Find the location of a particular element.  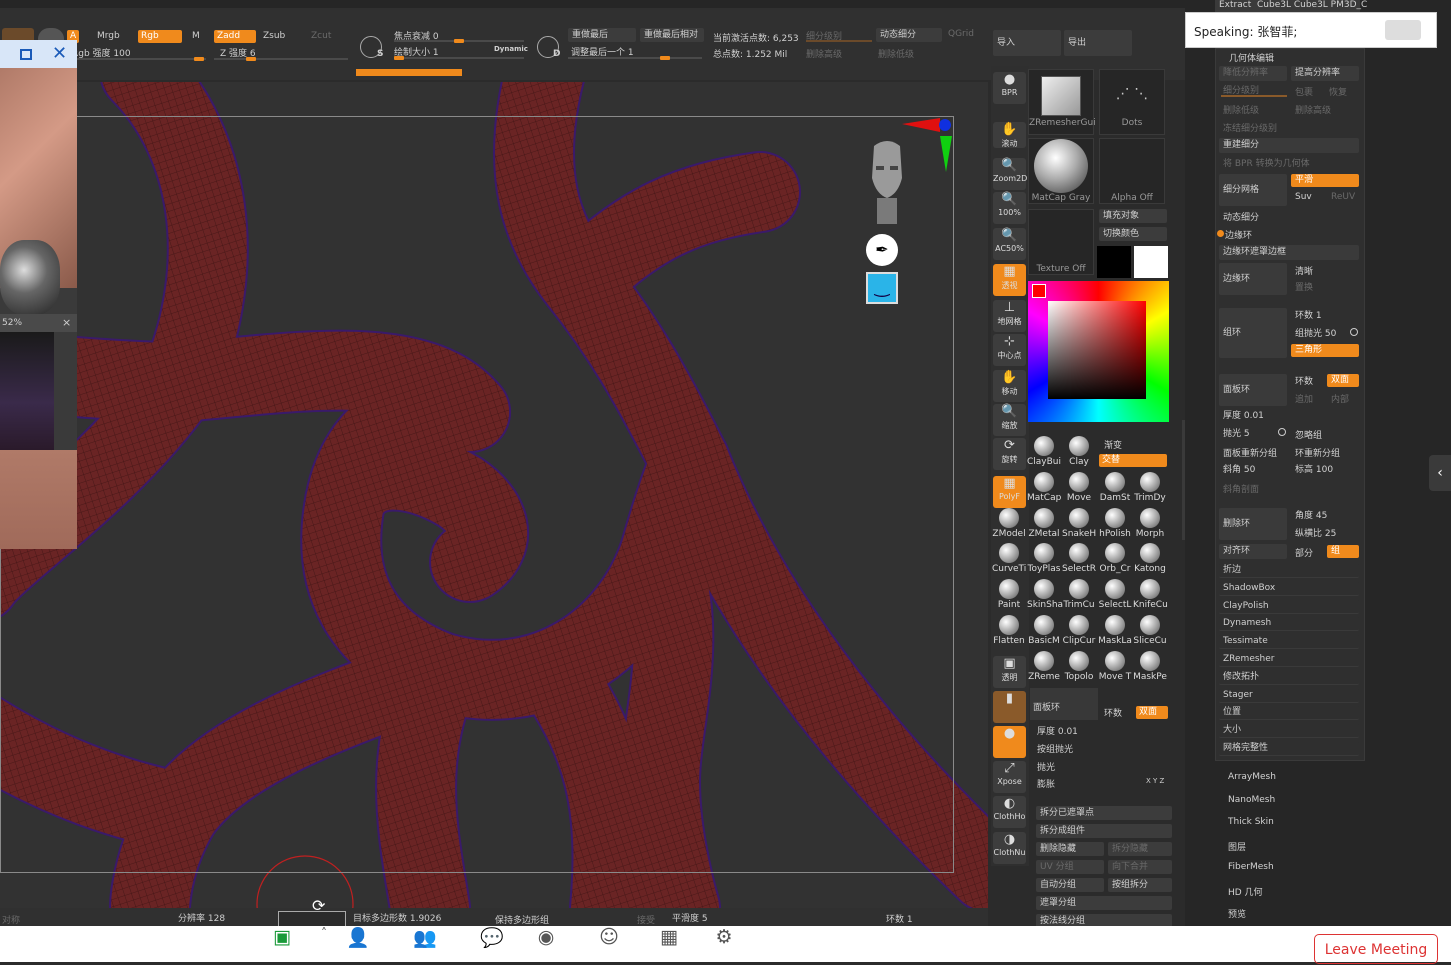

switch-color-button: 切换颜色 is located at coordinates (1133, 234).